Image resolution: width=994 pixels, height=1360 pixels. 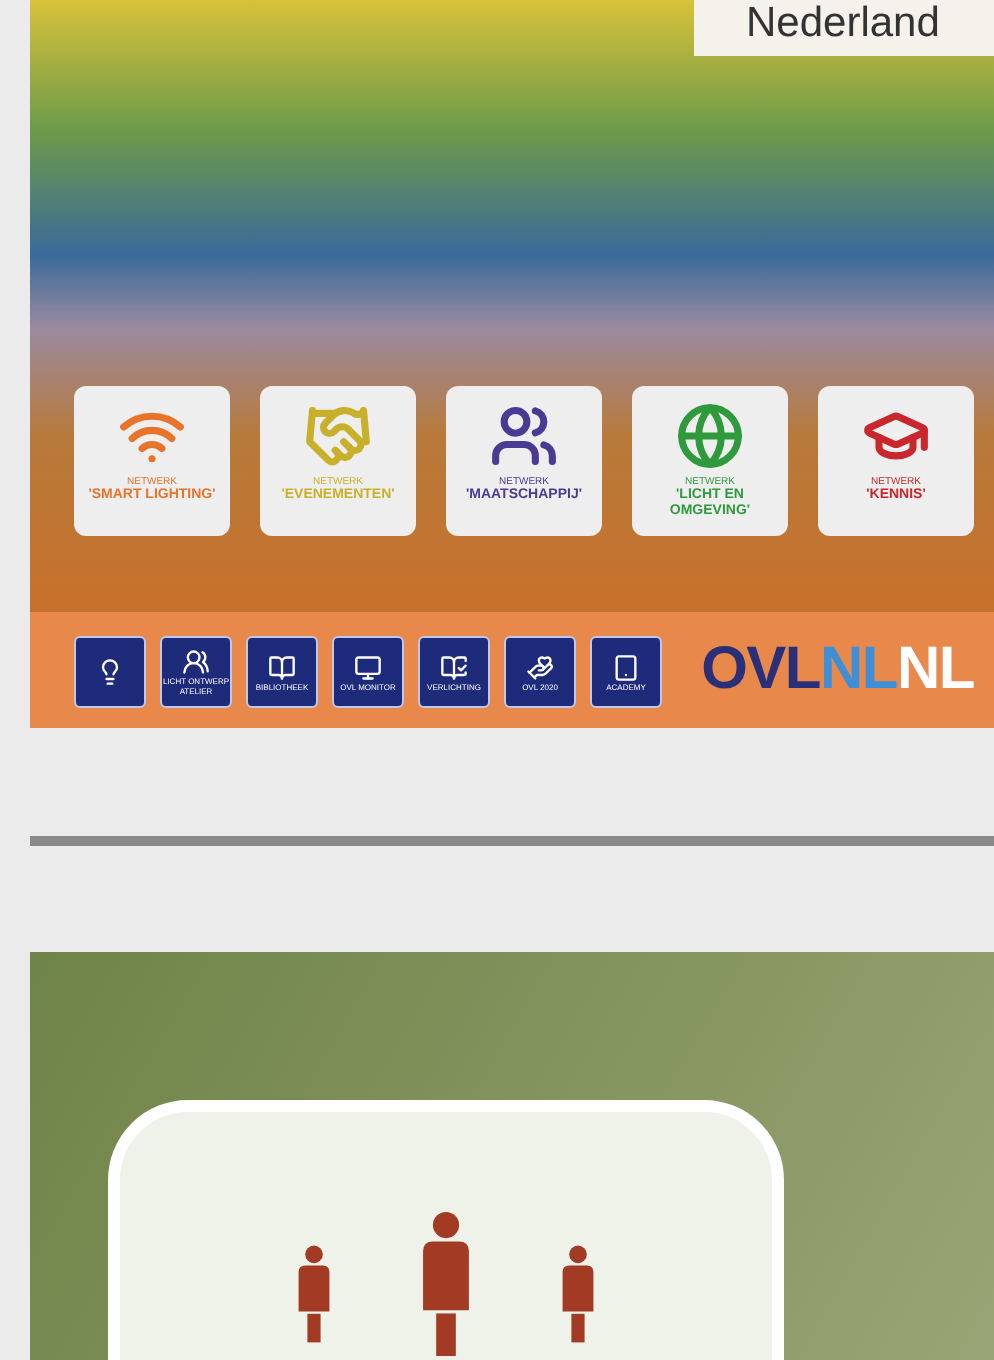 I want to click on handshake-icon, so click(x=338, y=436).